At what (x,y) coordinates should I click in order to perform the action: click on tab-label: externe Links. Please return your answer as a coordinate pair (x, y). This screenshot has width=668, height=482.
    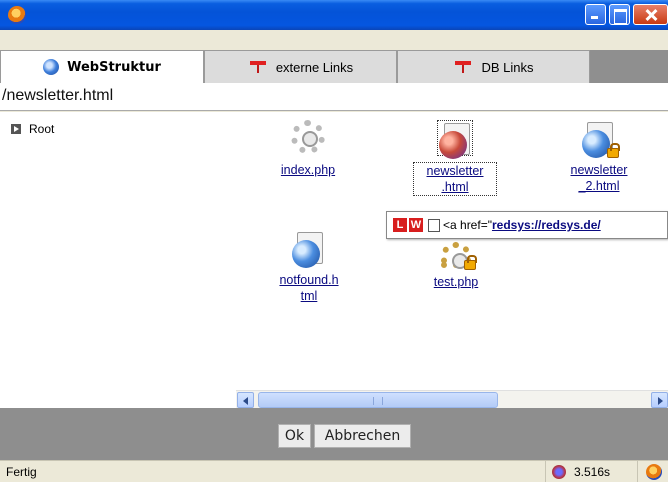
    Looking at the image, I should click on (314, 67).